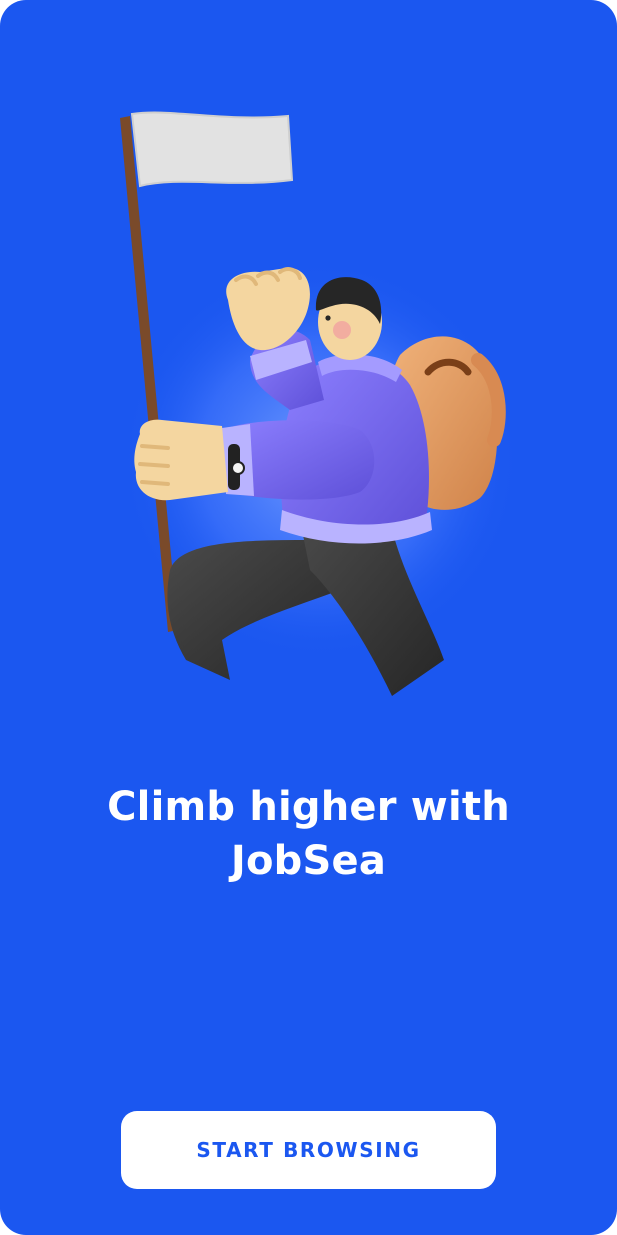 This screenshot has height=1235, width=617. Describe the element at coordinates (212, 149) in the screenshot. I see `flag` at that location.